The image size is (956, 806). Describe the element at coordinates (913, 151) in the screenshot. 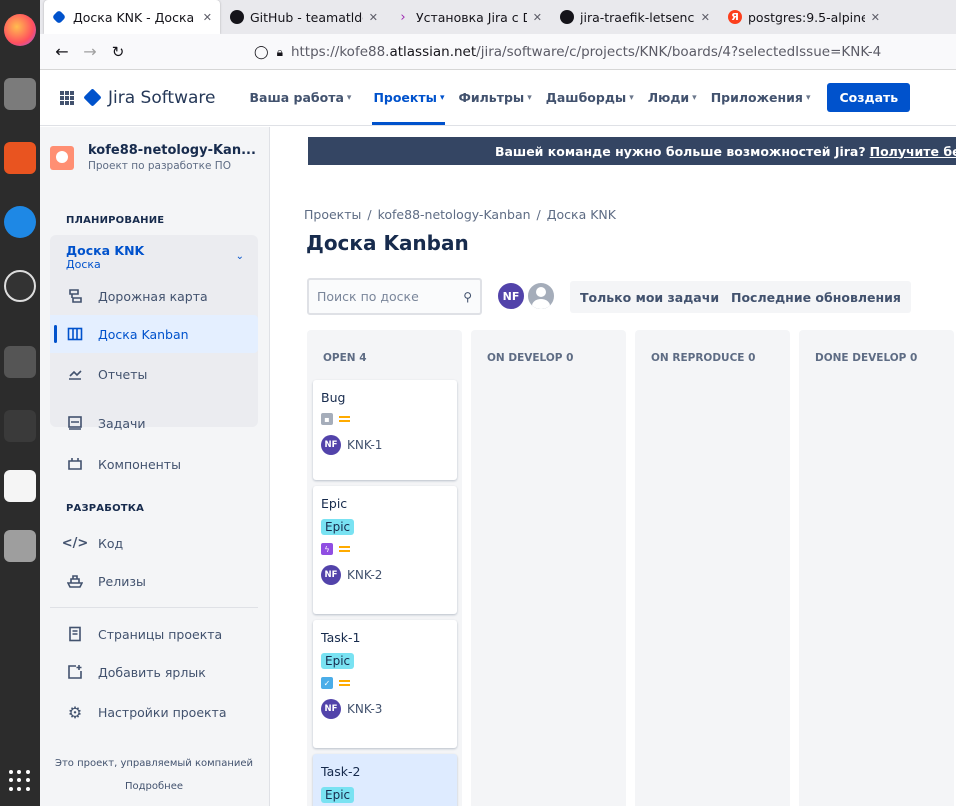

I see `banner-link: Получите бес` at that location.